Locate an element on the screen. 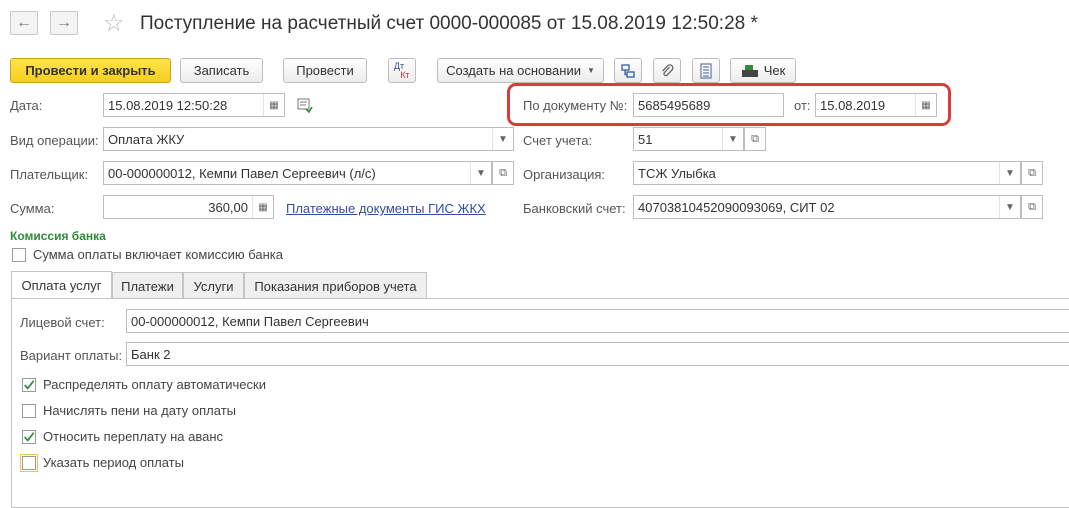 This screenshot has height=508, width=1069. date-label: Дата: is located at coordinates (26, 105).